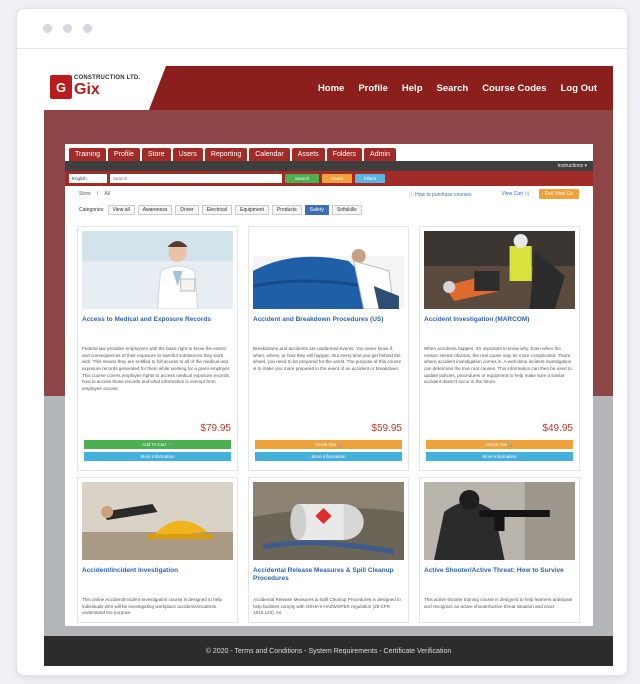 The image size is (640, 684). Describe the element at coordinates (499, 270) in the screenshot. I see `course-image-accident` at that location.